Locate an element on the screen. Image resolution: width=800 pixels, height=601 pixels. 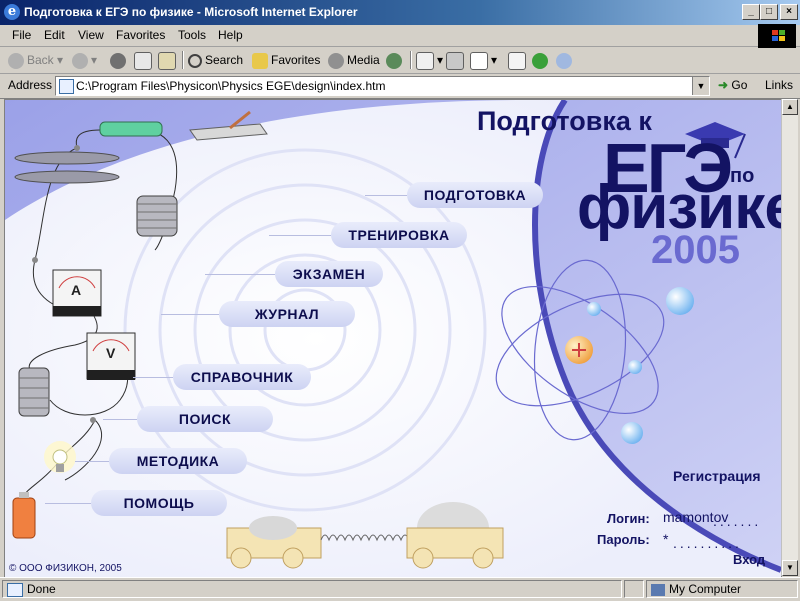
favorites-button: Favorites is located at coordinates (286, 60).